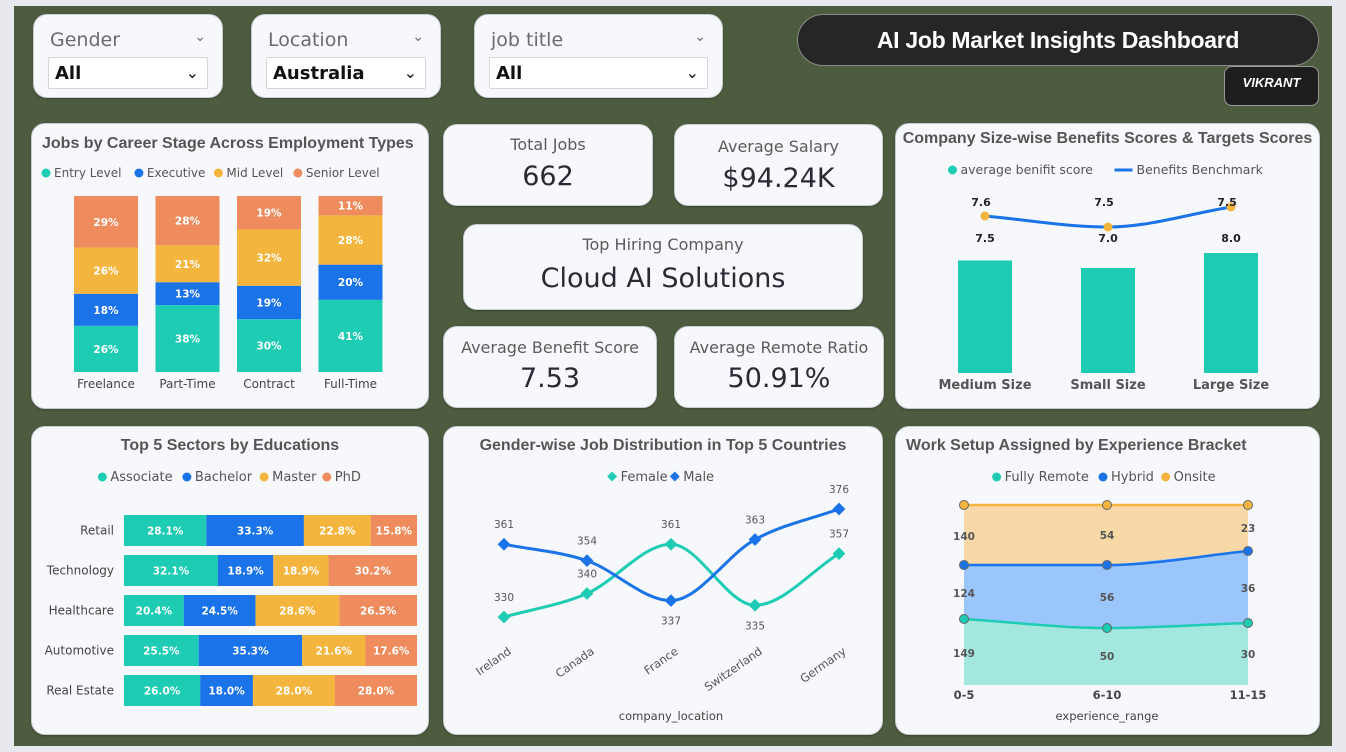 Image resolution: width=1346 pixels, height=752 pixels. Describe the element at coordinates (226, 692) in the screenshot. I see `data-label: 18.0%` at that location.